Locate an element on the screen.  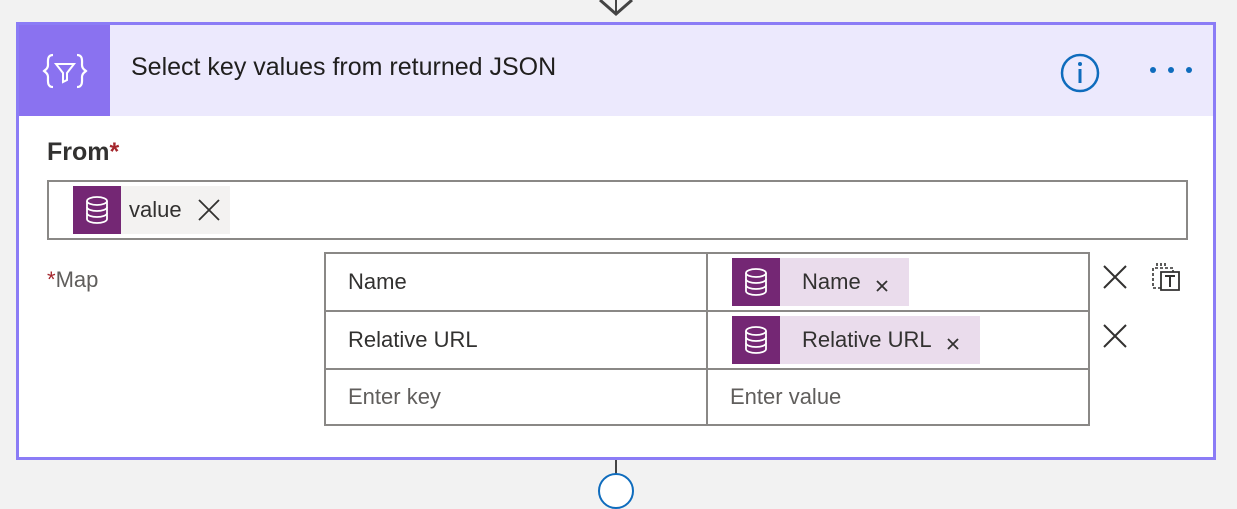
from-label-text: From is located at coordinates (78, 152).